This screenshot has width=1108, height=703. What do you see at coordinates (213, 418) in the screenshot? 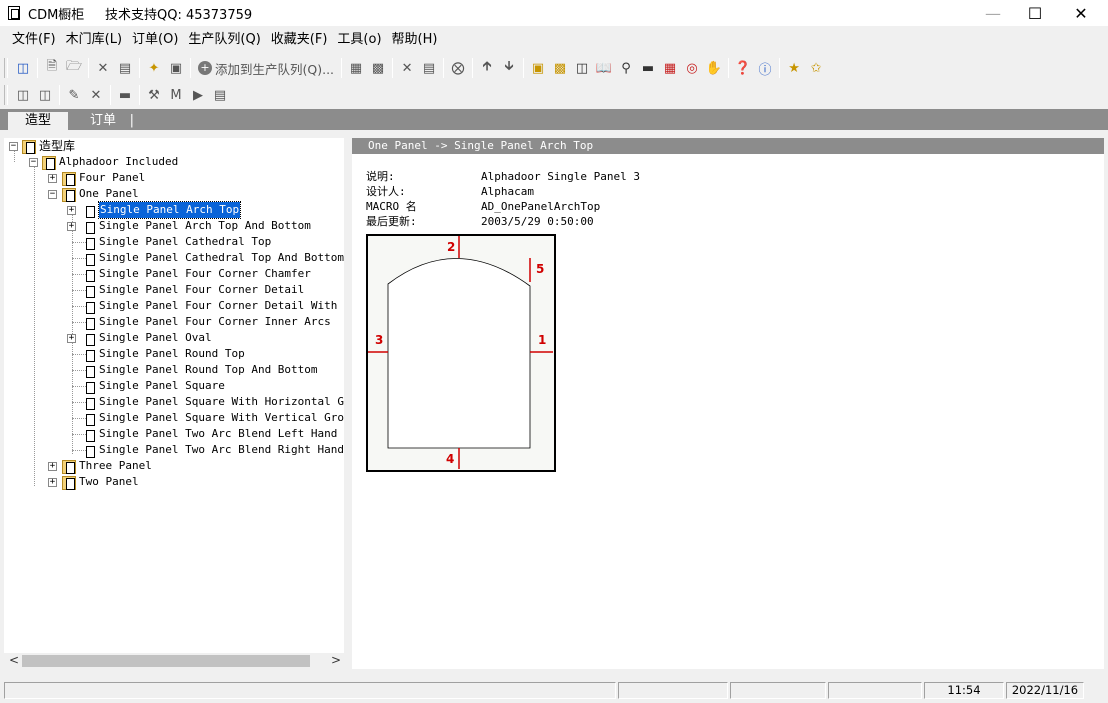
I see `tree-node-style: Single Panel Square With Vertical Groove` at bounding box center [213, 418].